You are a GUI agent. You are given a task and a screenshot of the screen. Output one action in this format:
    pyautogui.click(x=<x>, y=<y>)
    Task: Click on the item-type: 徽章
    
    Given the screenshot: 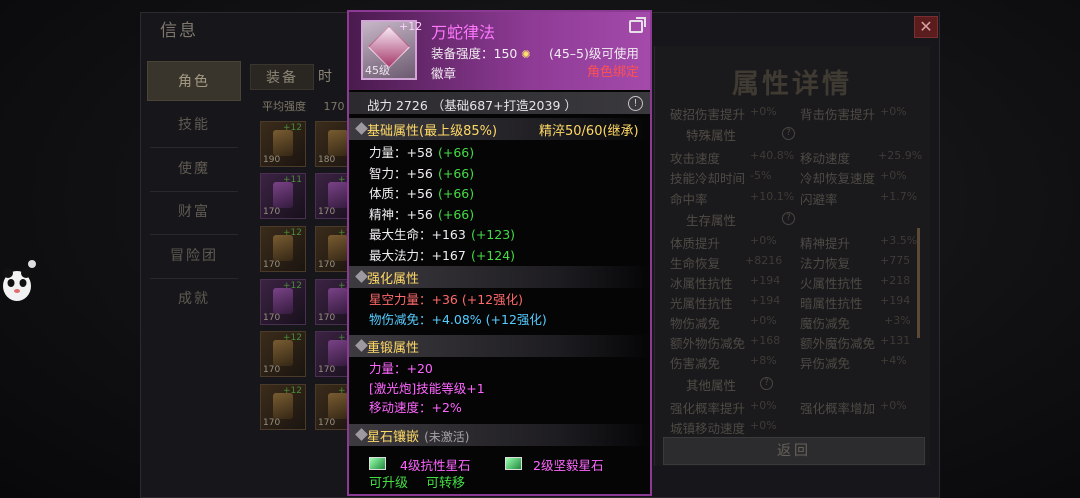 What is the action you would take?
    pyautogui.click(x=444, y=73)
    